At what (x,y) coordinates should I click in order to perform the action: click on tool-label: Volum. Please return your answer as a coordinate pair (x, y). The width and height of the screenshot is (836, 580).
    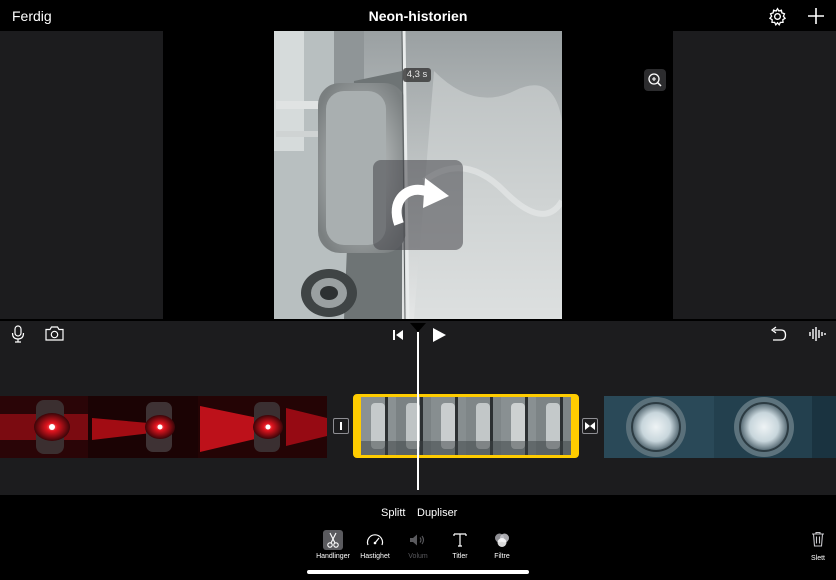
    Looking at the image, I should click on (418, 556).